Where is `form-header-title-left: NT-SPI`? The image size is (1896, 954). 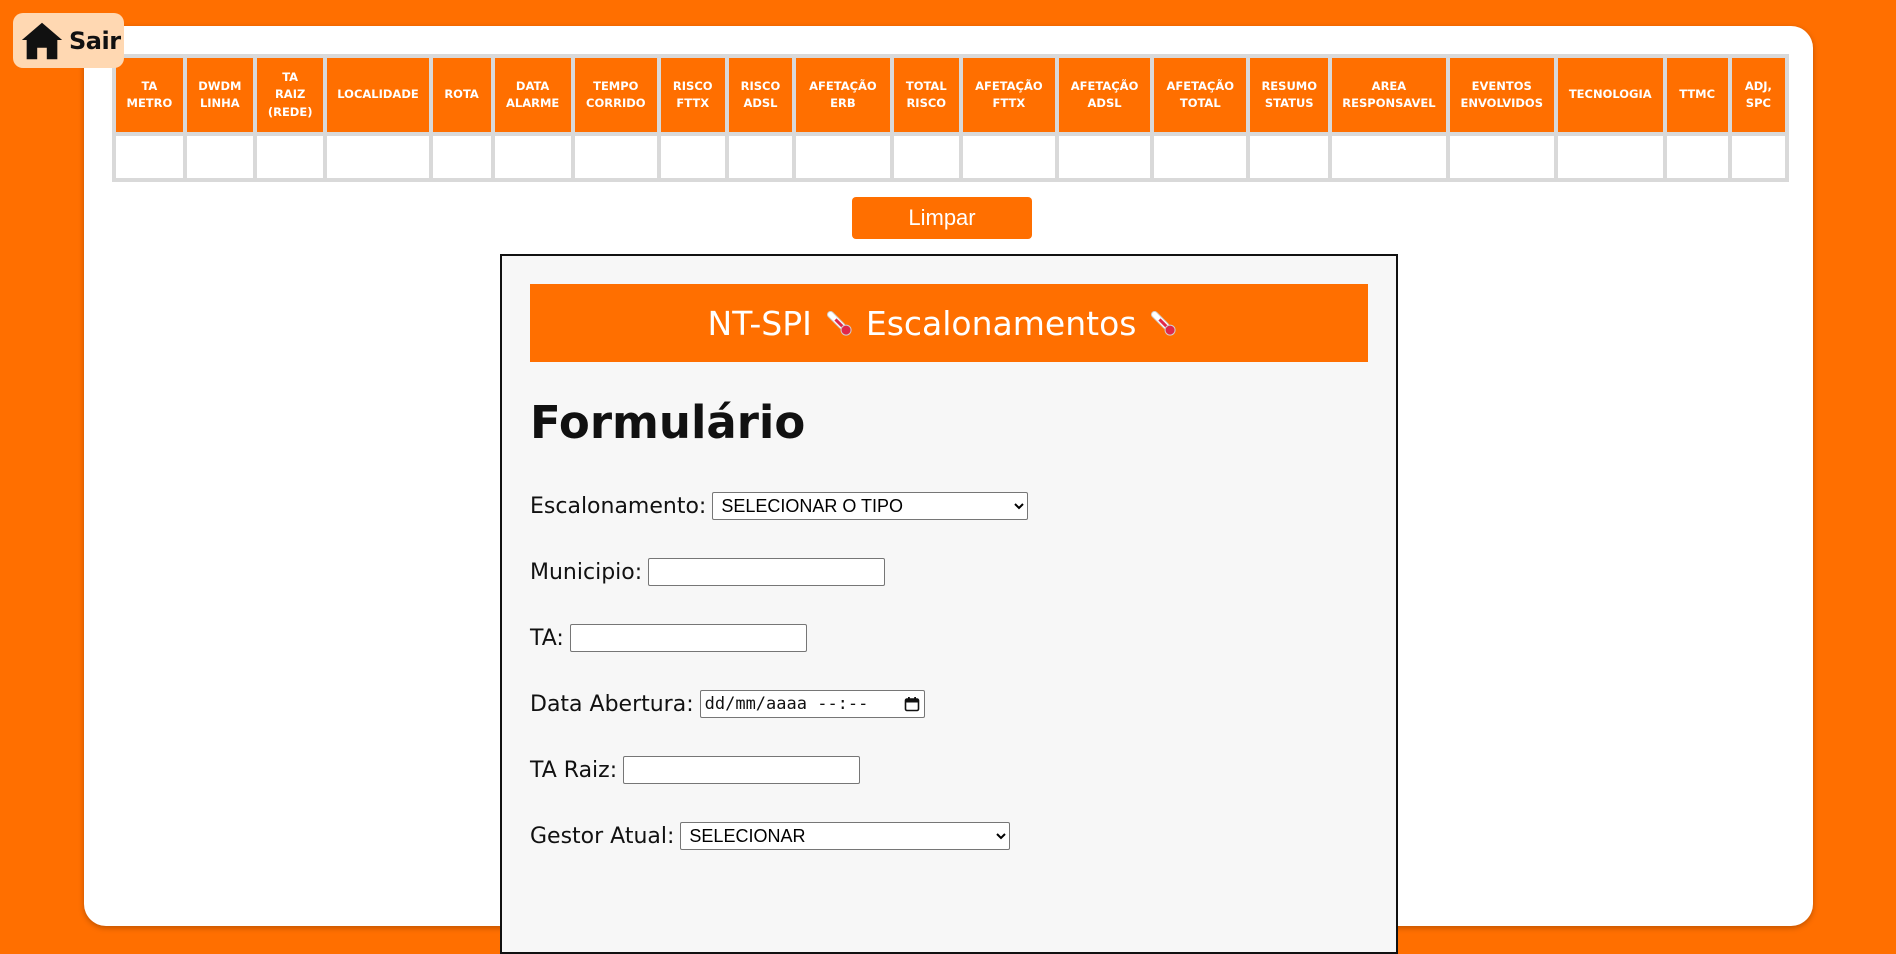
form-header-title-left: NT-SPI is located at coordinates (759, 323).